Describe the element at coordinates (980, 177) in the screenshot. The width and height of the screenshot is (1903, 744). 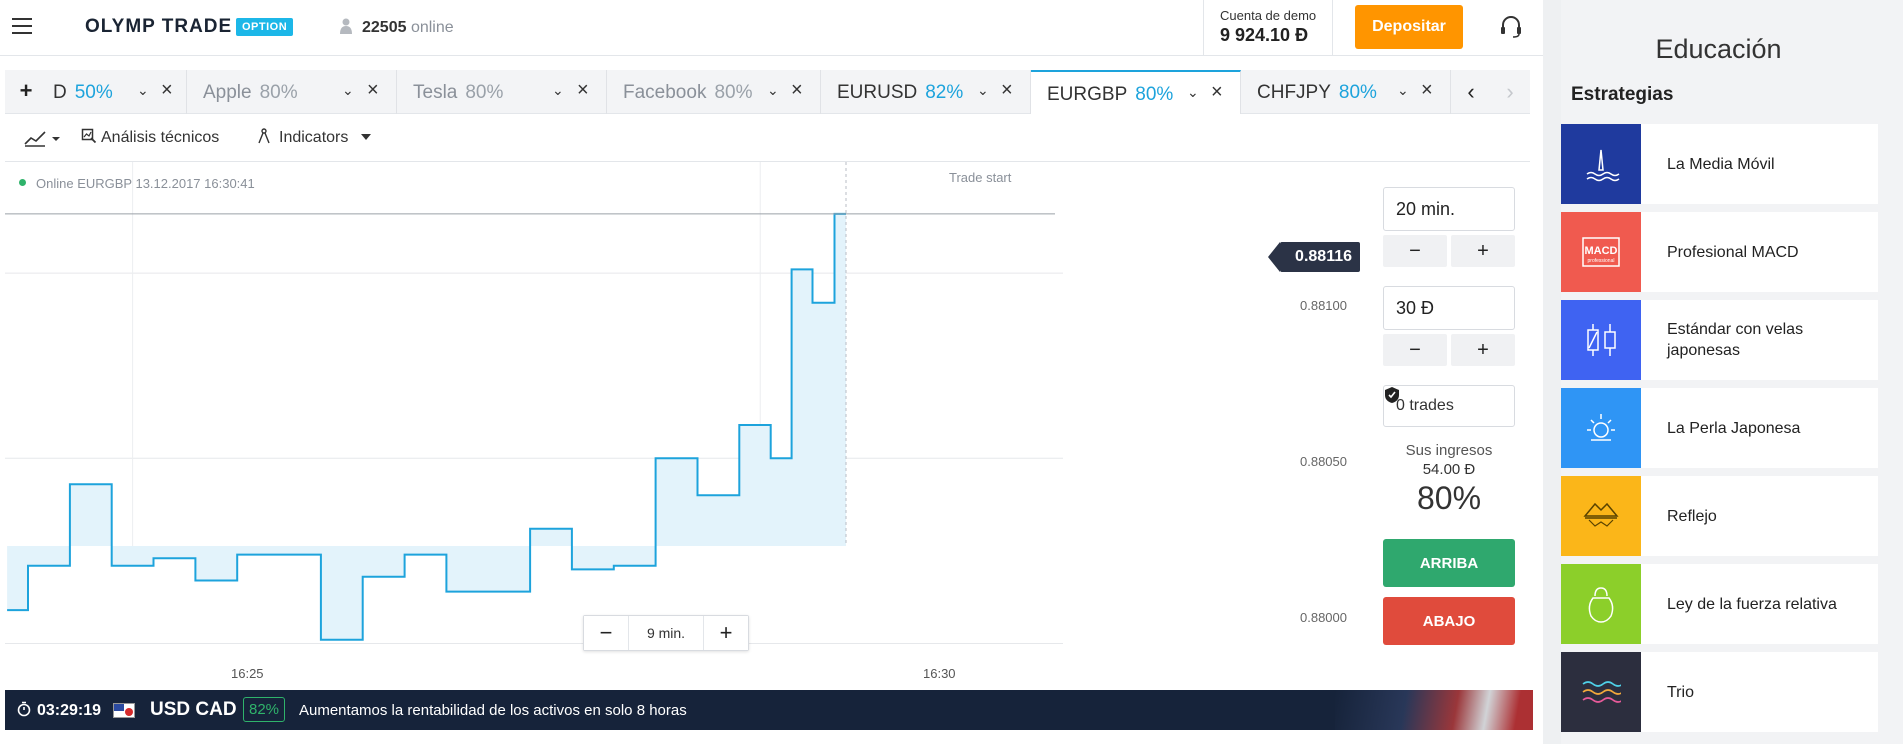
I see `trade-start-label: Trade start` at that location.